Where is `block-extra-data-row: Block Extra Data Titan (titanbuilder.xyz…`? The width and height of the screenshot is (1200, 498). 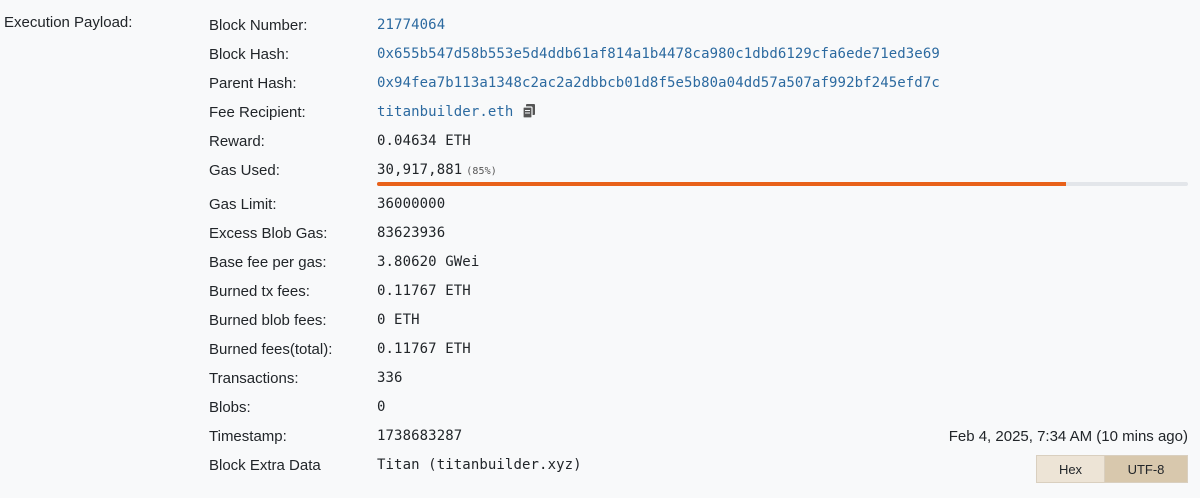
block-extra-data-row: Block Extra Data Titan (titanbuilder.xyz… is located at coordinates (698, 468).